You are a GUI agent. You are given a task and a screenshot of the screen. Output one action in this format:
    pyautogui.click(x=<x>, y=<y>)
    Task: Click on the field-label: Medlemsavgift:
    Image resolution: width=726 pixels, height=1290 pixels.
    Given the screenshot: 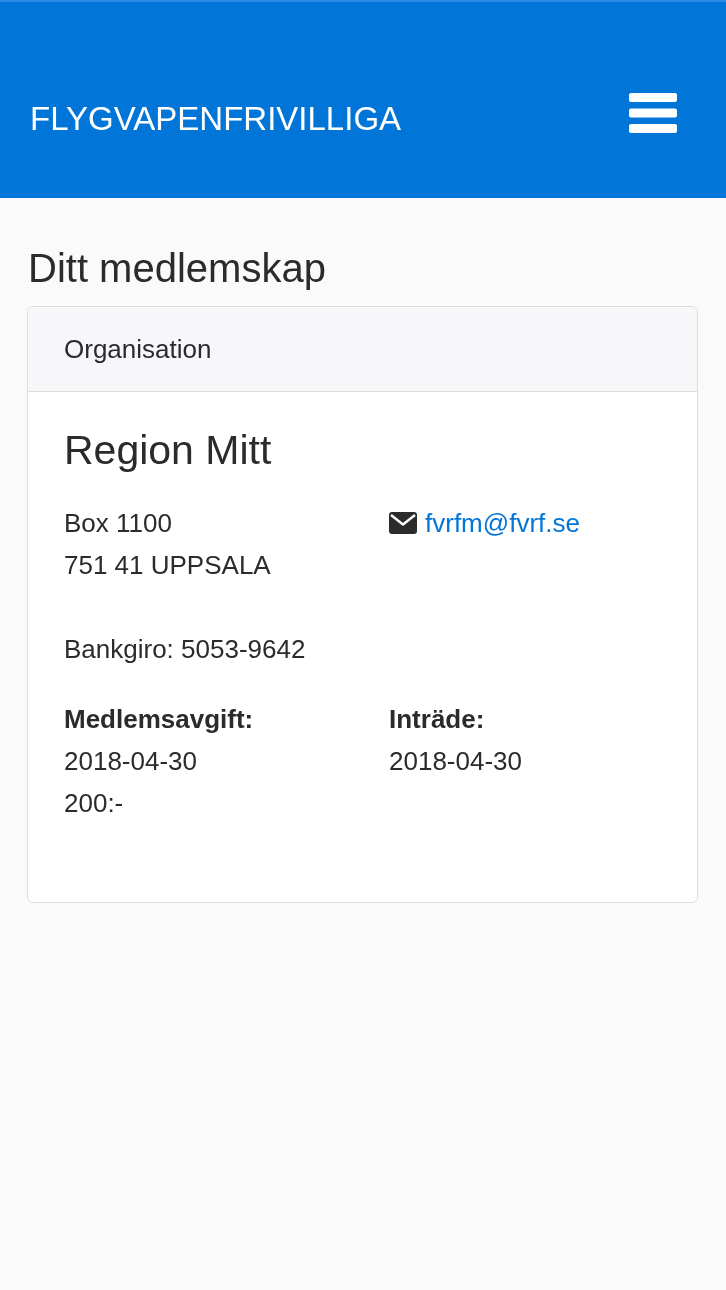 What is the action you would take?
    pyautogui.click(x=159, y=719)
    